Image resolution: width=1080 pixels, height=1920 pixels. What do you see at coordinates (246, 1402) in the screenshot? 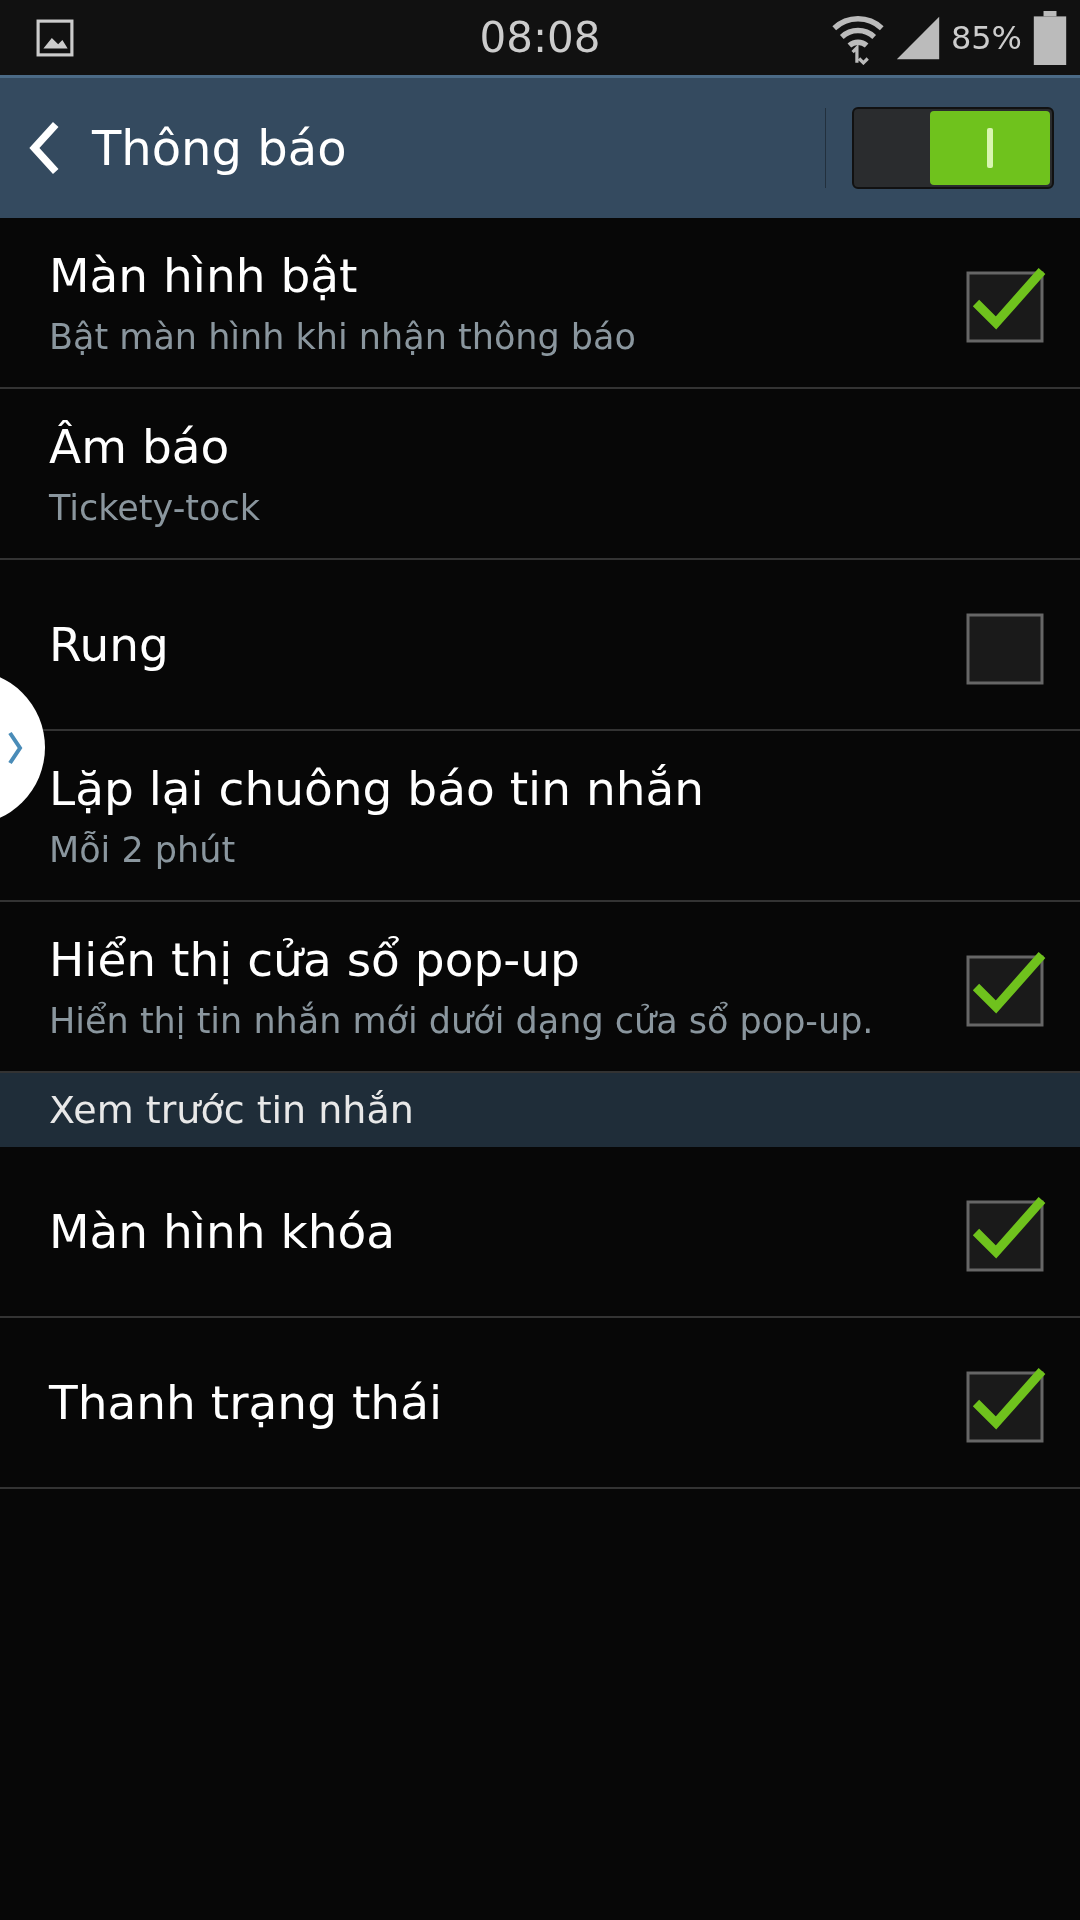
I see `setting-title: Thanh trạng thái` at bounding box center [246, 1402].